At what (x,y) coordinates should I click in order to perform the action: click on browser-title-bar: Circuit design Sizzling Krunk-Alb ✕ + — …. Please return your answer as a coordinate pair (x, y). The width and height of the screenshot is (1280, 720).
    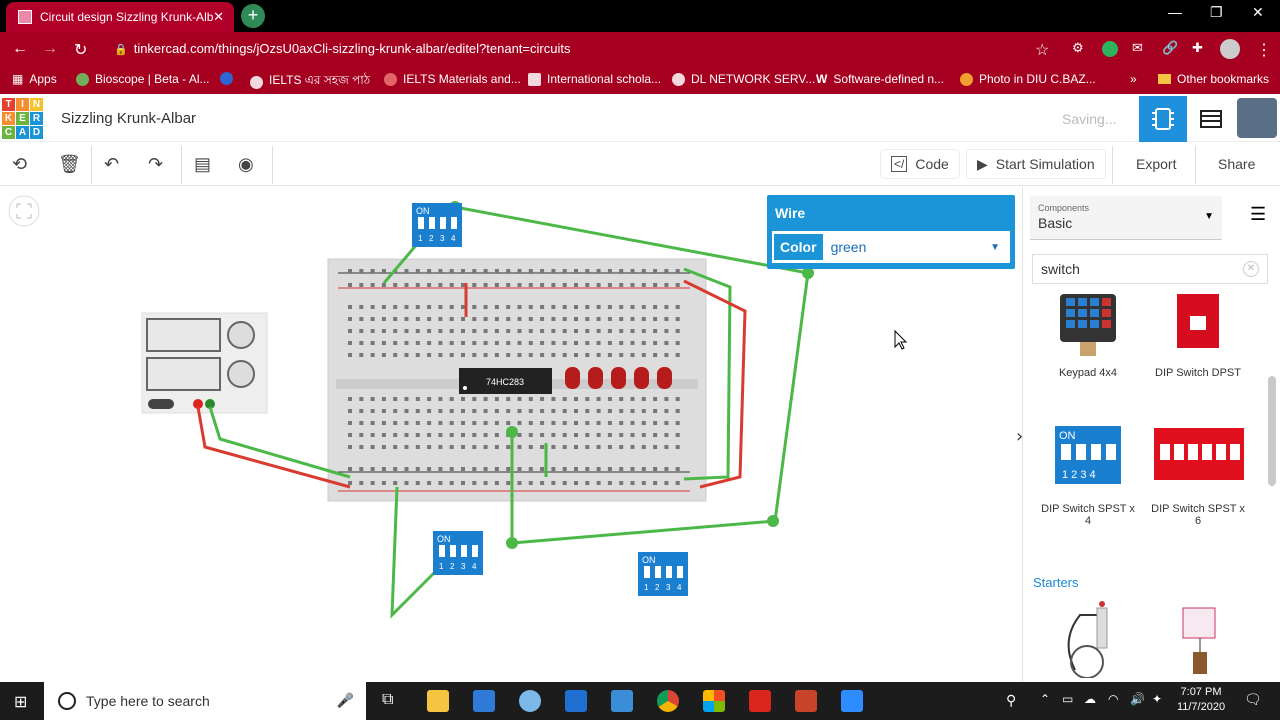
    Looking at the image, I should click on (640, 16).